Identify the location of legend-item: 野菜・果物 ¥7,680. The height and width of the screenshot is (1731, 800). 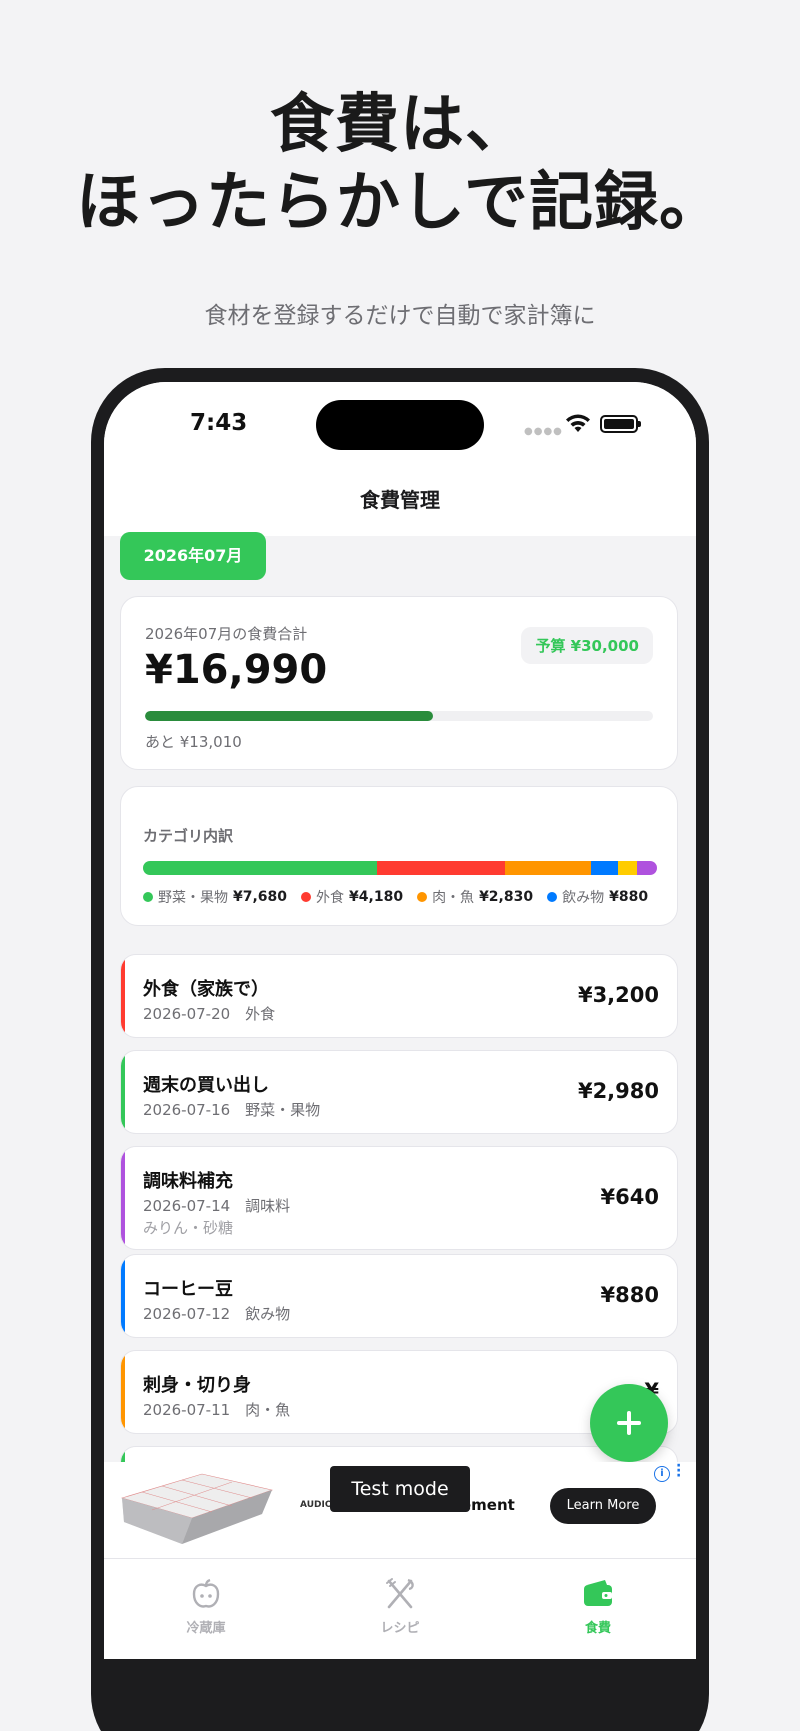
(215, 897).